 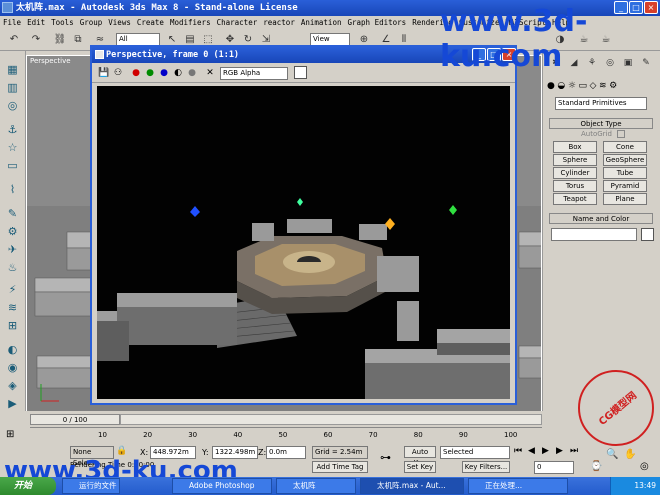 I want to click on alpha-channel-icon: ◐, so click(x=178, y=73).